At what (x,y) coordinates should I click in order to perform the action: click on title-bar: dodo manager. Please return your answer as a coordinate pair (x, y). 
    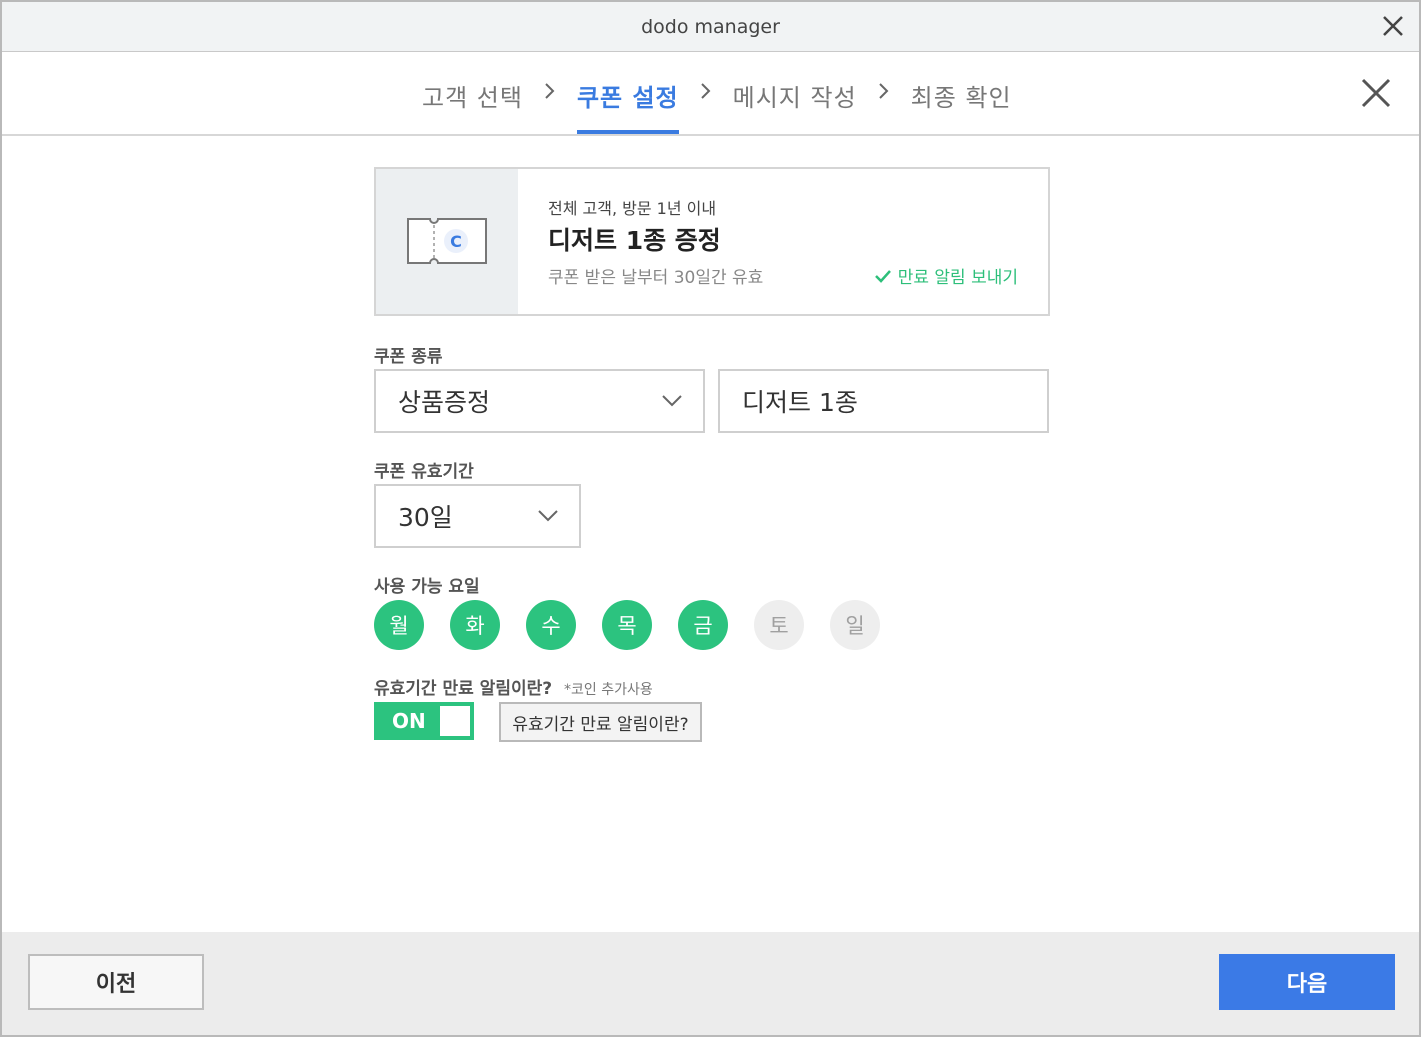
    Looking at the image, I should click on (710, 27).